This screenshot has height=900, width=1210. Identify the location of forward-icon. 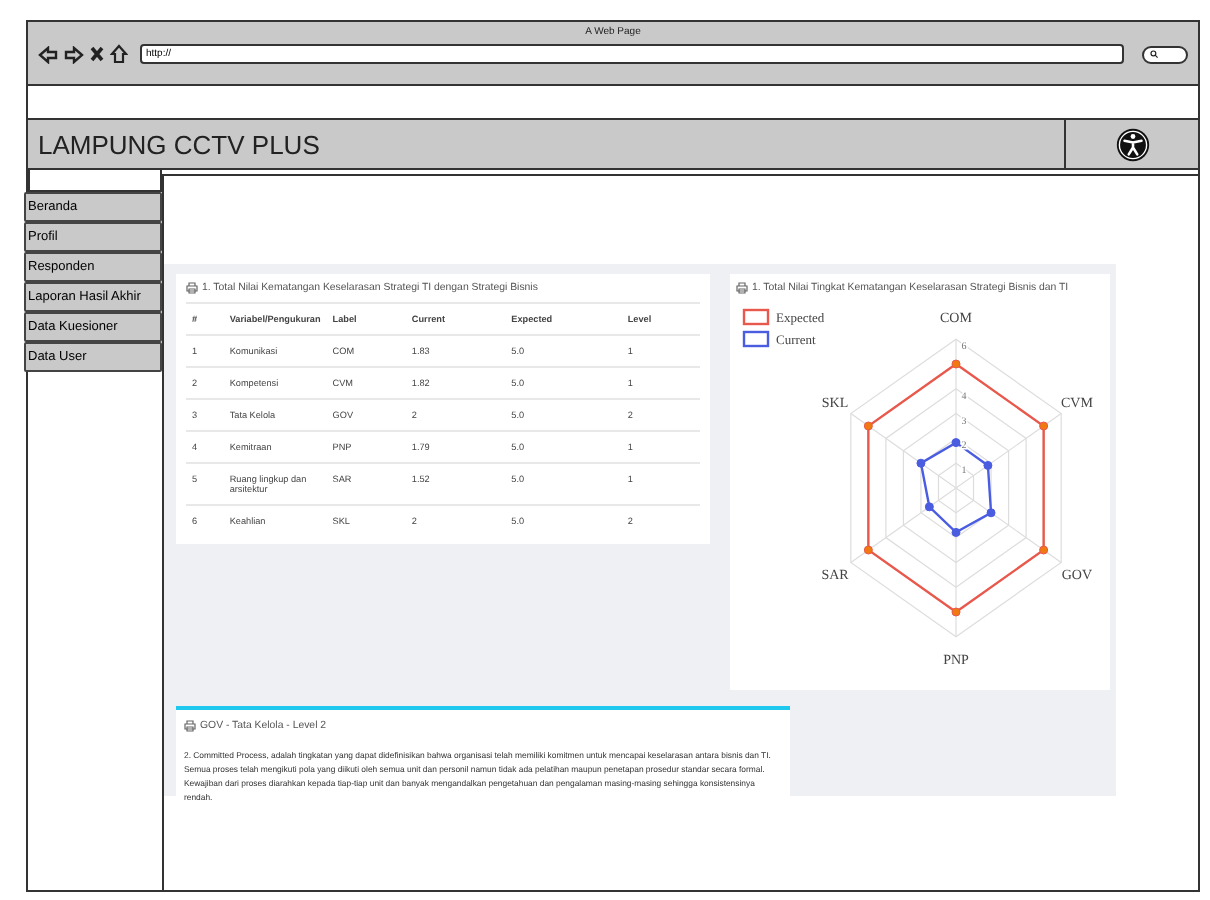
(74, 54).